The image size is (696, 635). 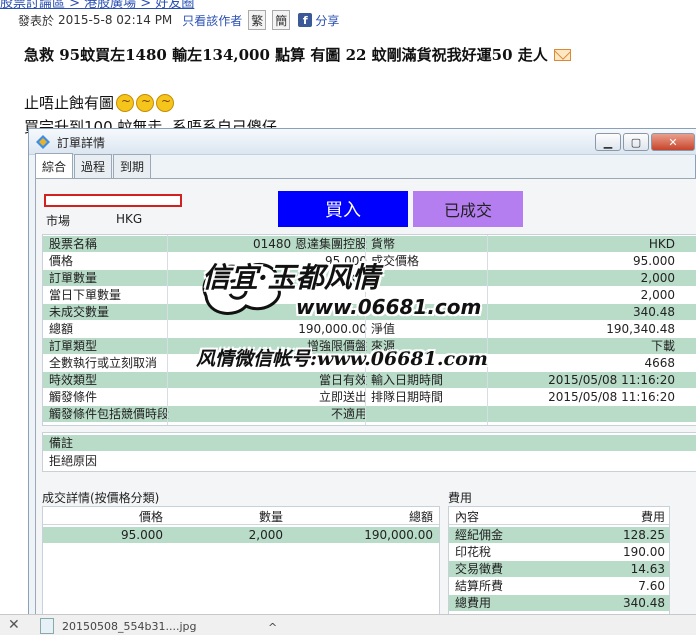 I want to click on field-value: HKD, so click(x=661, y=244).